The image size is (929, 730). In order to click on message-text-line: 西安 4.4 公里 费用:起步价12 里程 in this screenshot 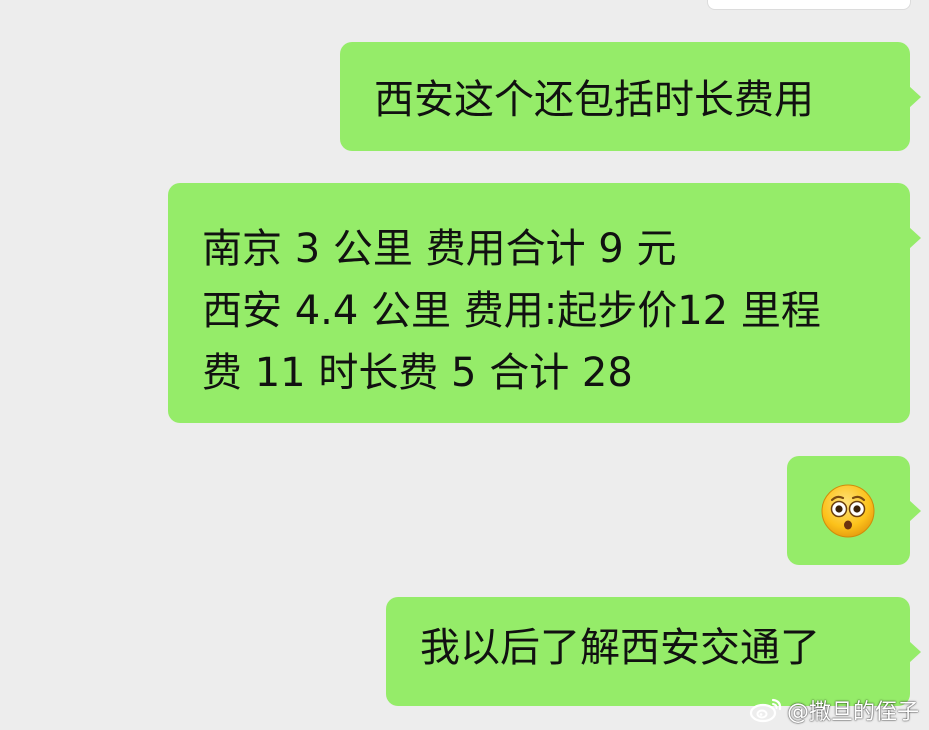, I will do `click(511, 311)`.